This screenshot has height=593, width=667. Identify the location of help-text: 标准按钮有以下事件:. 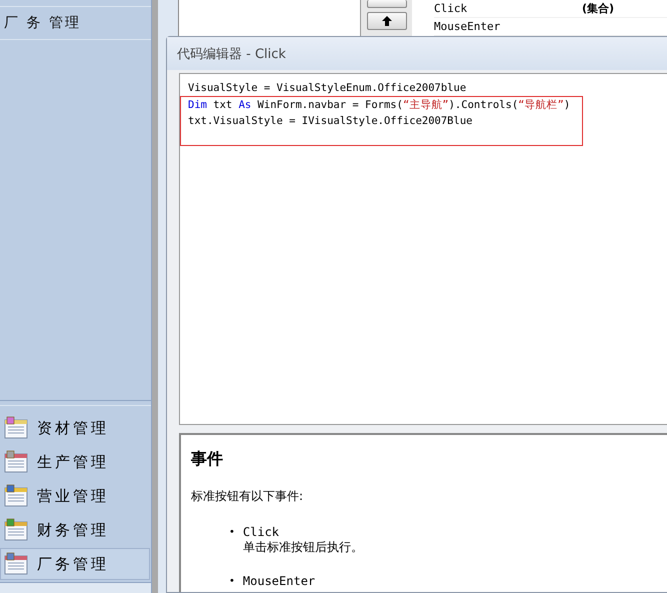
(247, 496).